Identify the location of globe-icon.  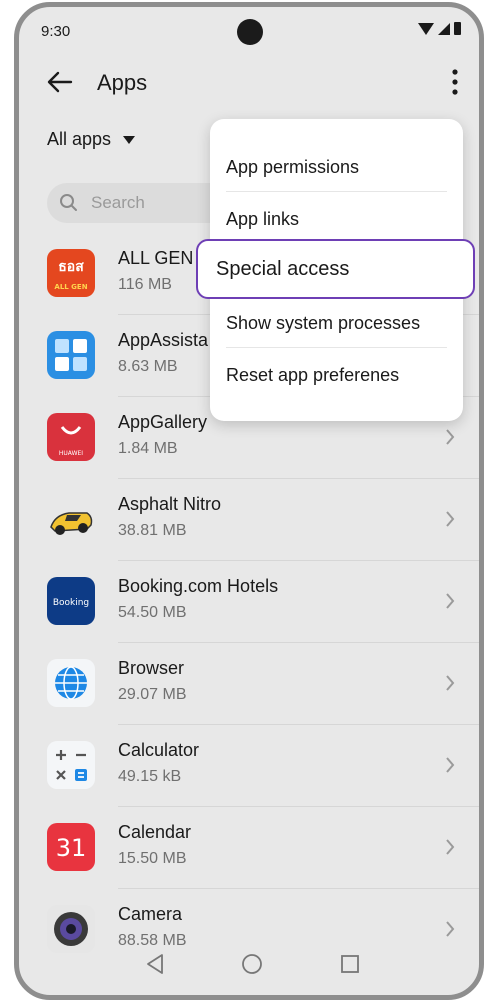
(71, 683).